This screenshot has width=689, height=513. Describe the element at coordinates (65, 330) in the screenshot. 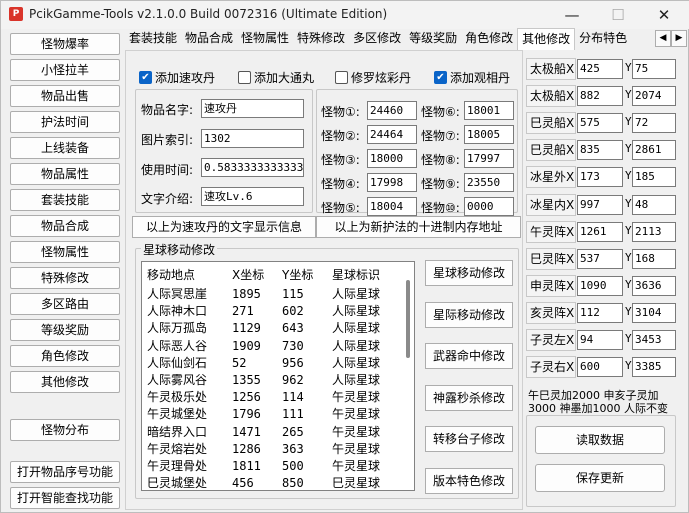

I see `sidebar-item-11: 等级奖励` at that location.